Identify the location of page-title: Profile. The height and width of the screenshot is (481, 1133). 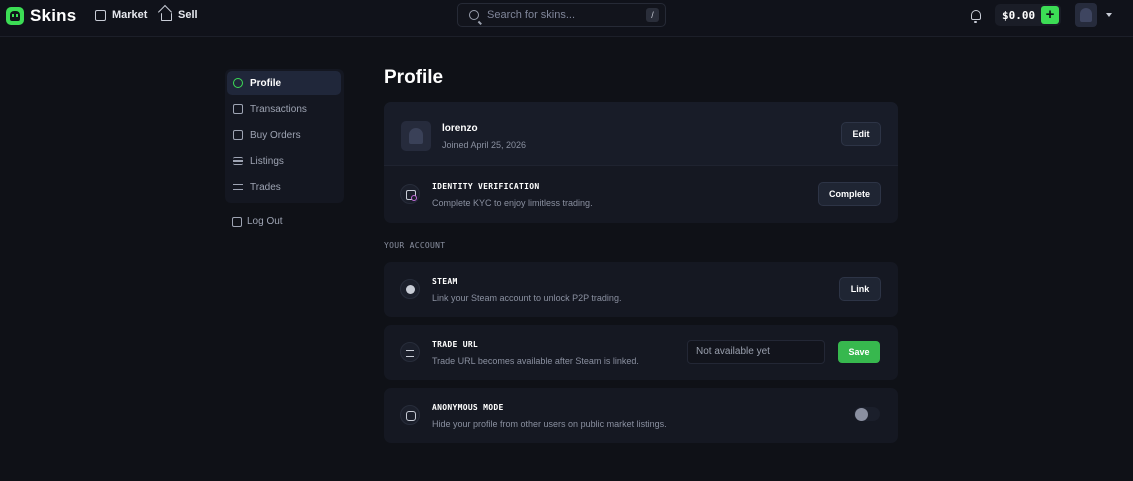
(414, 77).